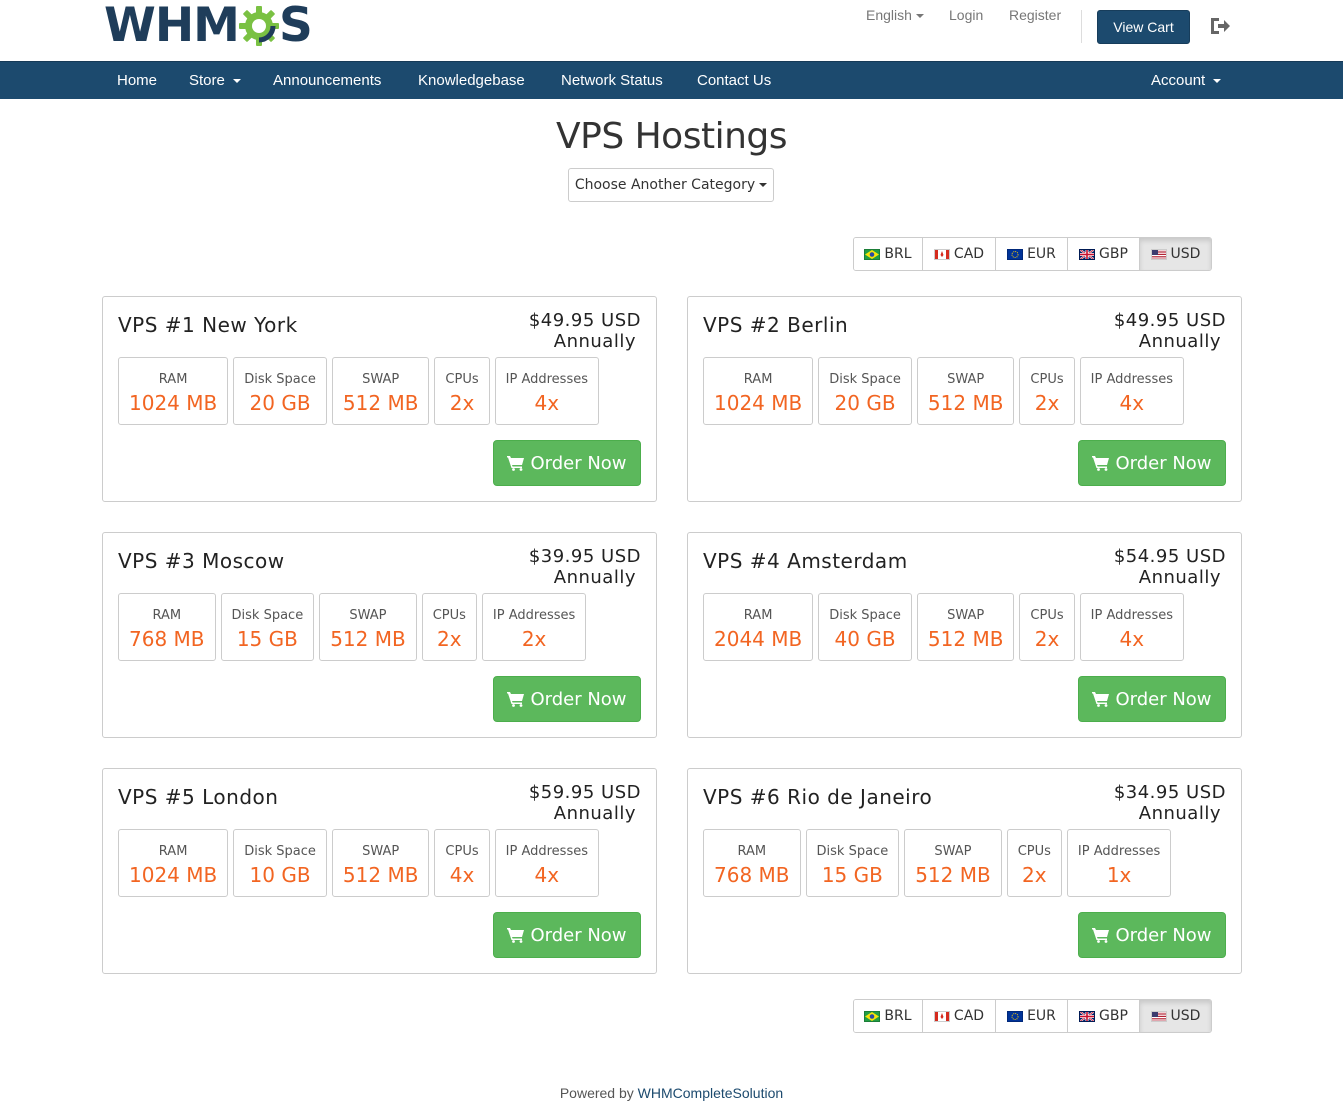  What do you see at coordinates (711, 1093) in the screenshot?
I see `footer-link: WHMCompleteSolution` at bounding box center [711, 1093].